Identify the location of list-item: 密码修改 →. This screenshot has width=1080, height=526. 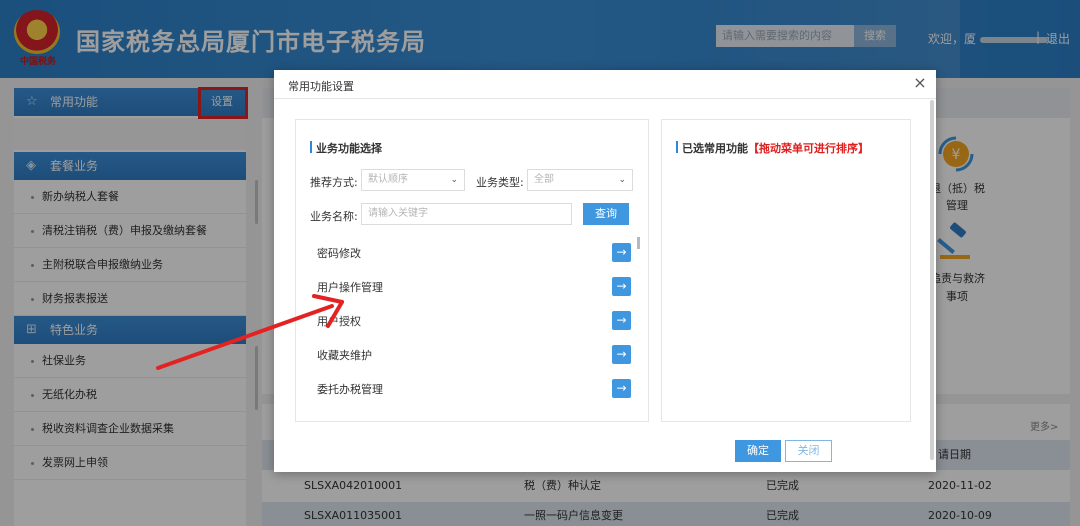
(463, 254).